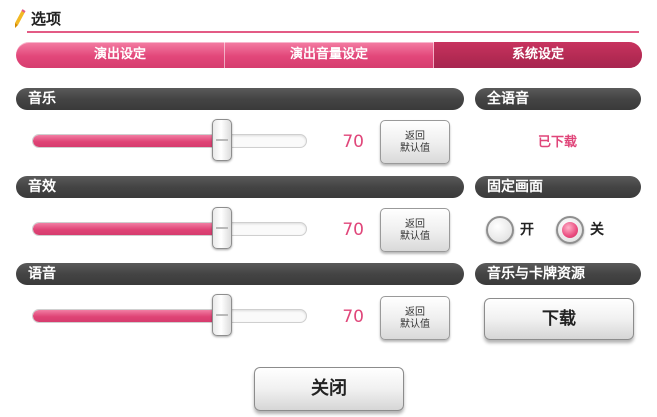 This screenshot has height=417, width=657. Describe the element at coordinates (127, 141) in the screenshot. I see `music-slider-fill` at that location.